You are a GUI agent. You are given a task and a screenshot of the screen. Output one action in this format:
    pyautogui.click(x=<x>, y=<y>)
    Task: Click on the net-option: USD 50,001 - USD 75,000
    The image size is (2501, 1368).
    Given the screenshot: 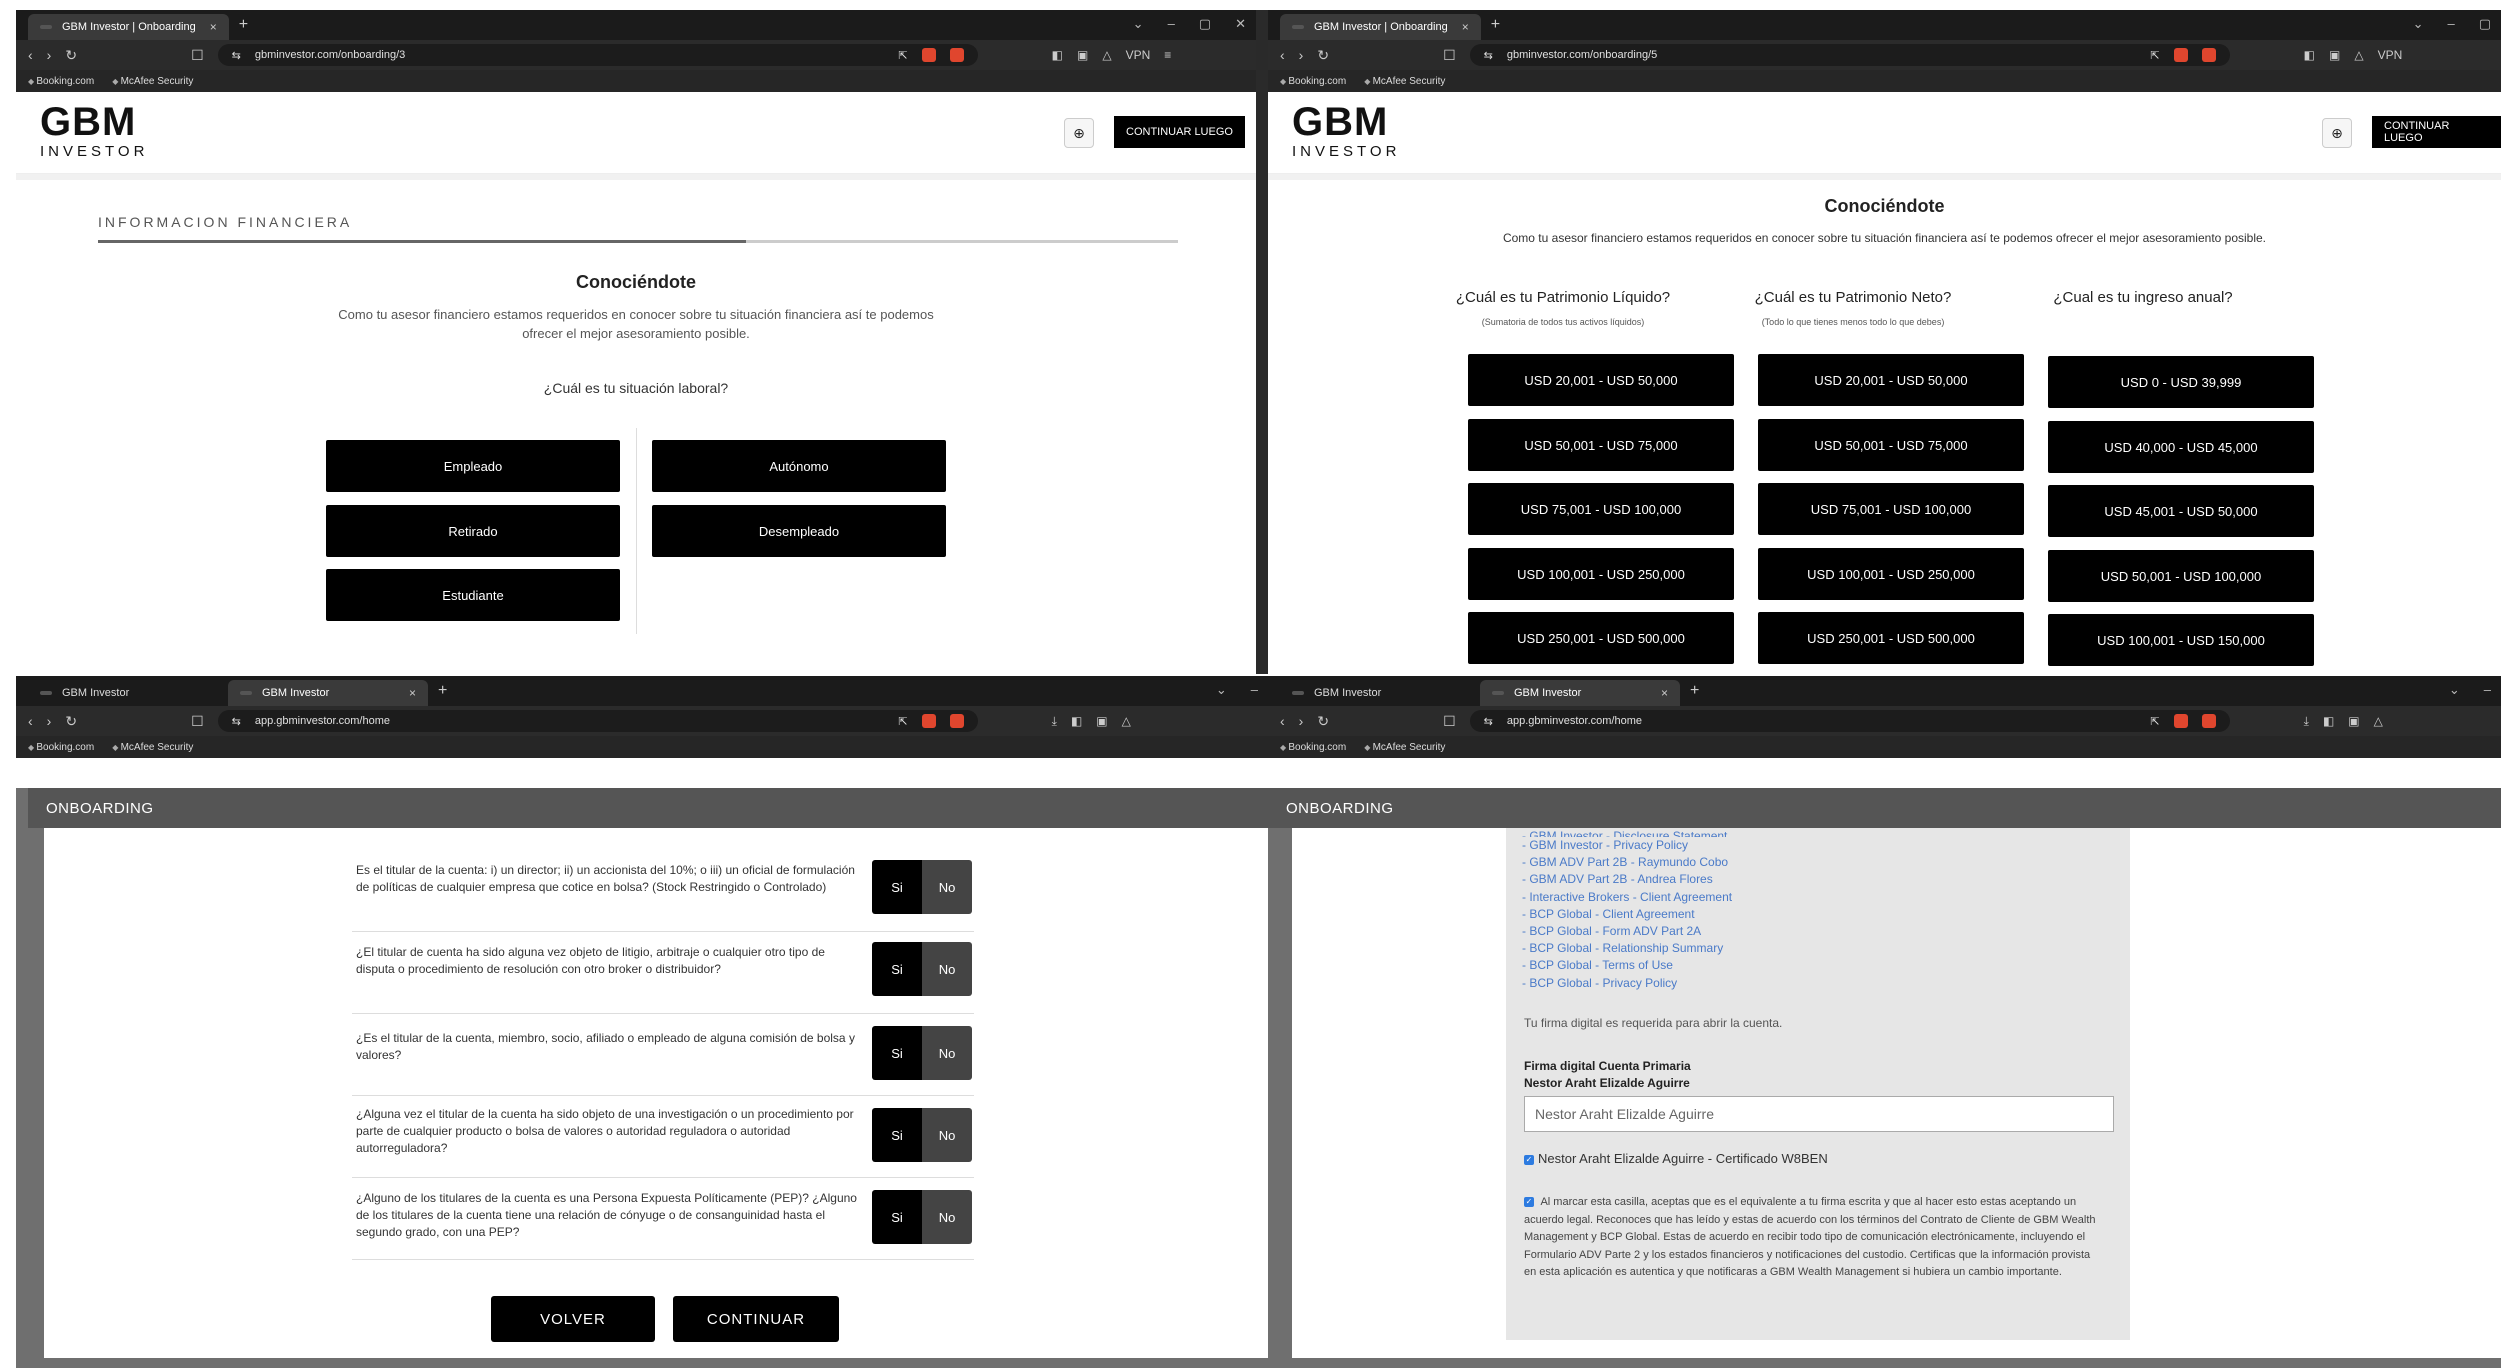 What is the action you would take?
    pyautogui.click(x=1891, y=445)
    